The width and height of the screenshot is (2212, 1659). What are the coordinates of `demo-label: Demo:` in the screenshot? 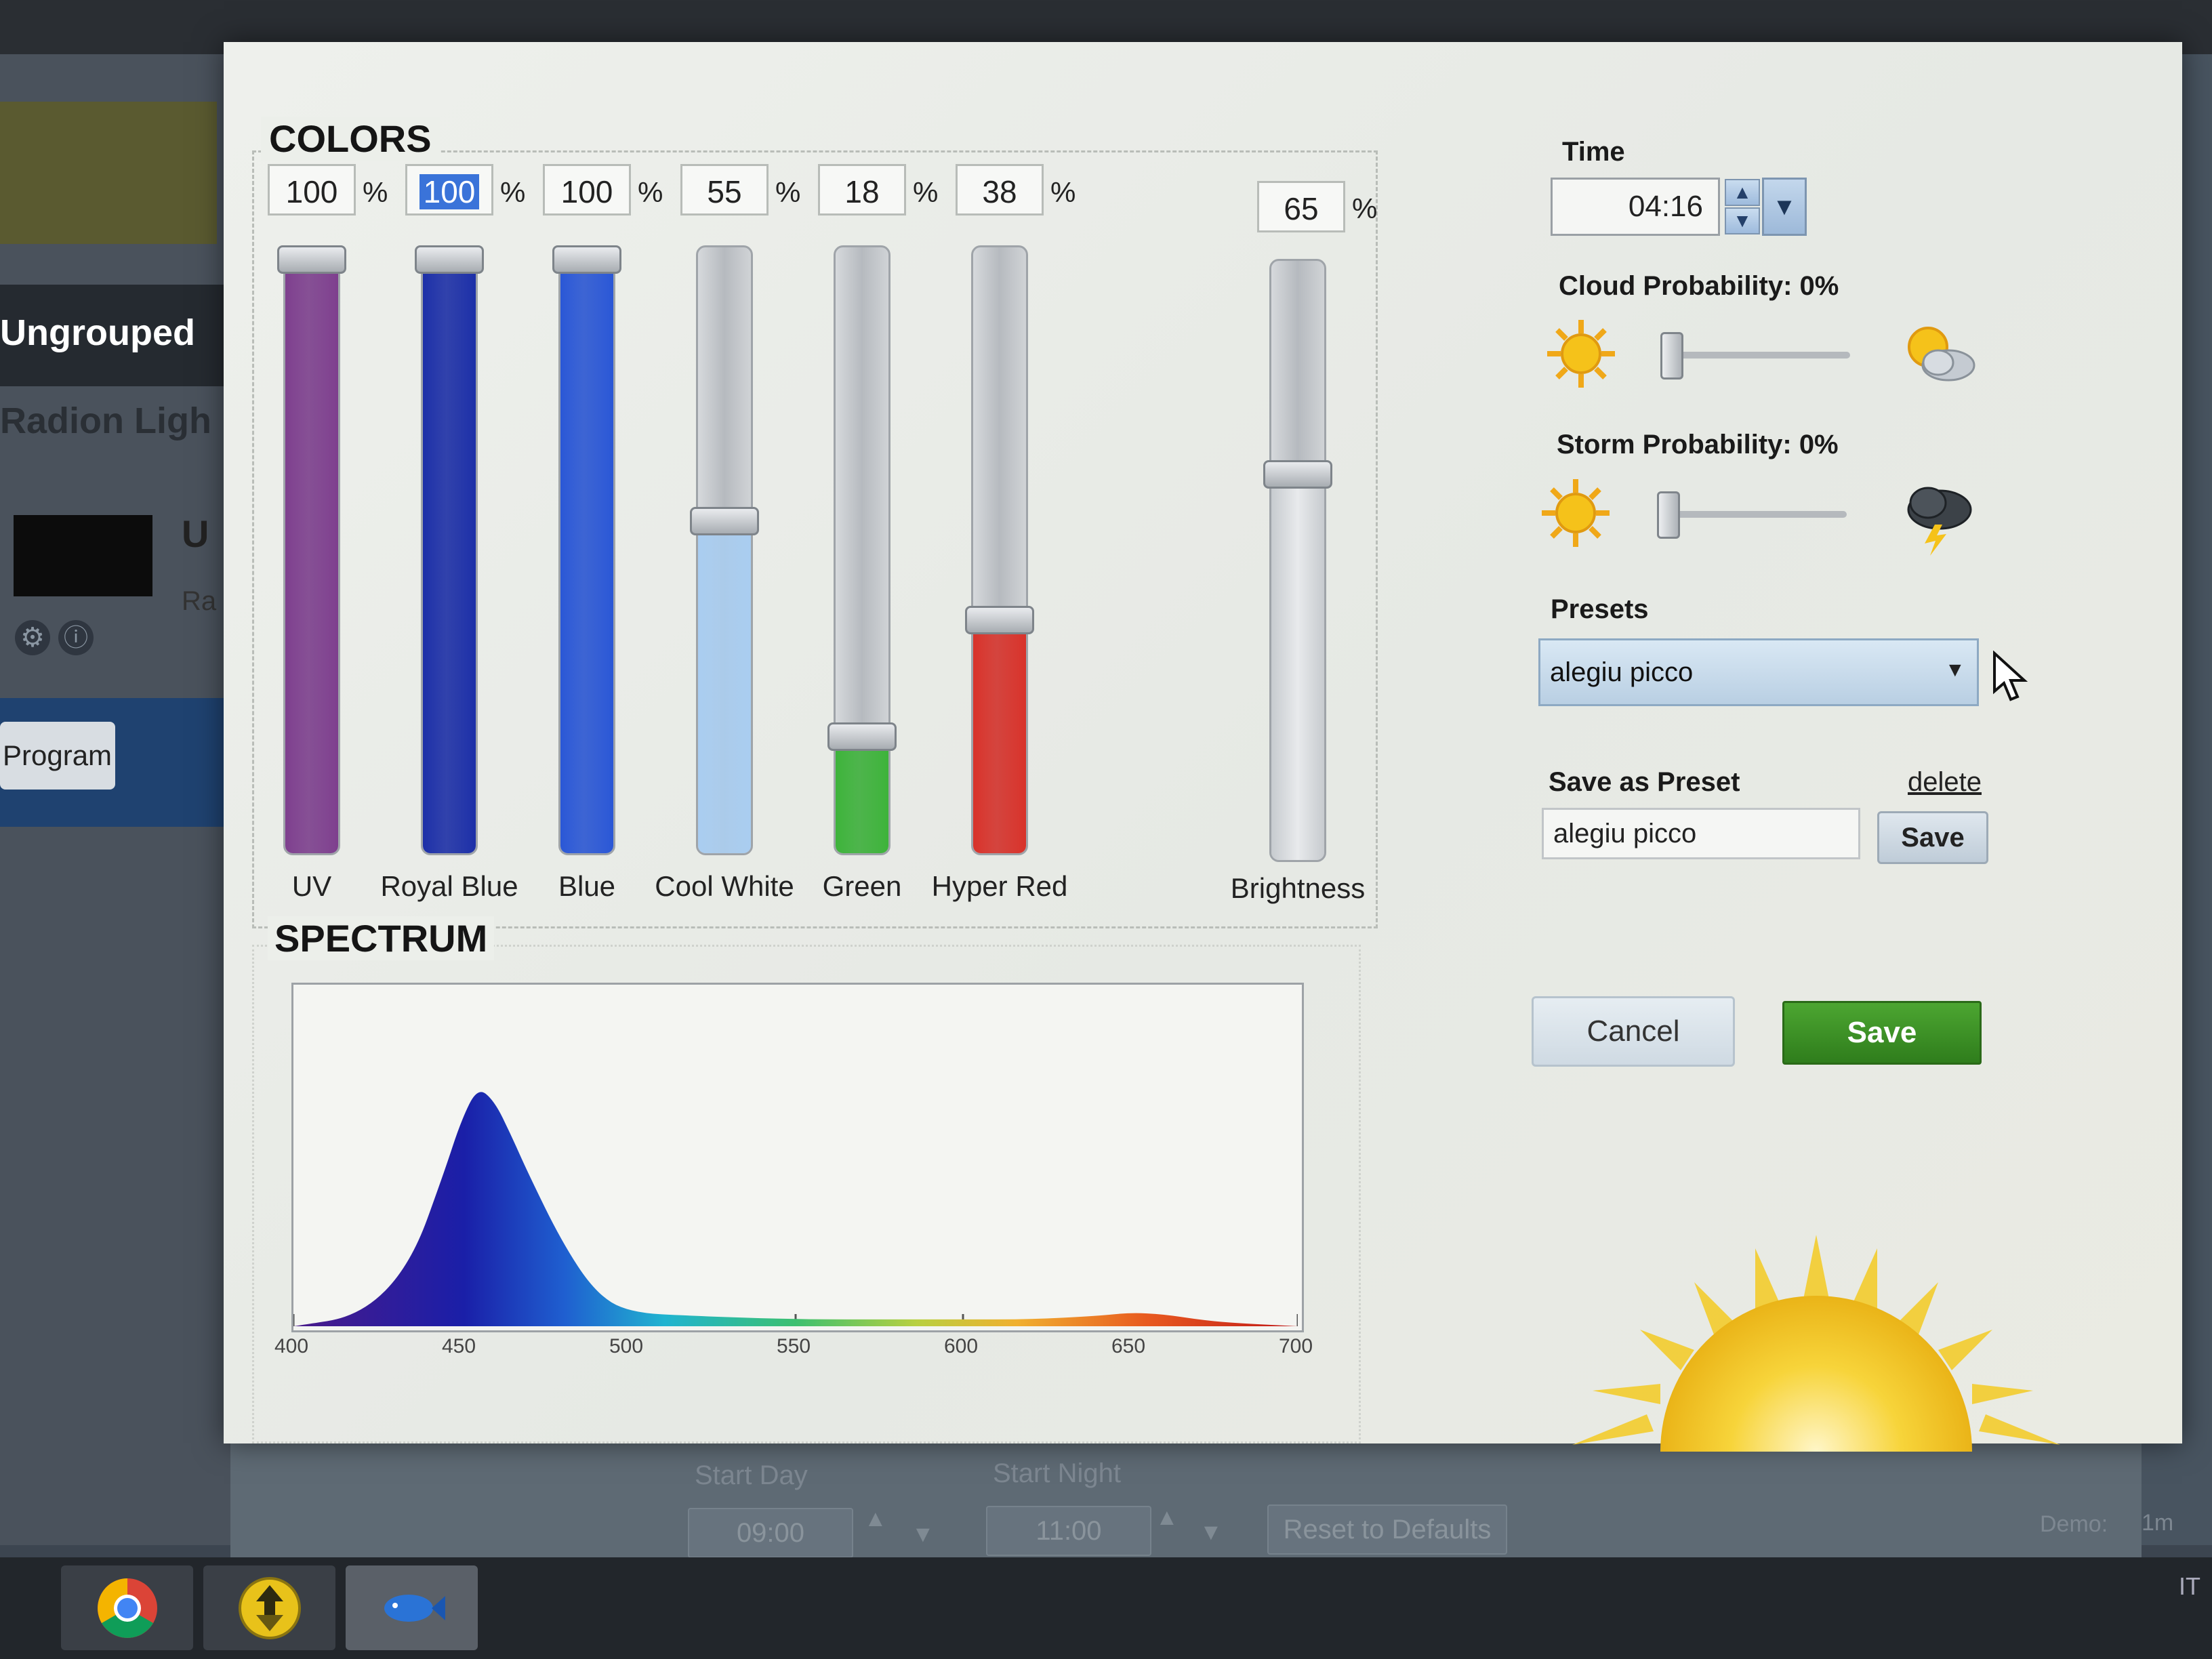 It's located at (2074, 1524).